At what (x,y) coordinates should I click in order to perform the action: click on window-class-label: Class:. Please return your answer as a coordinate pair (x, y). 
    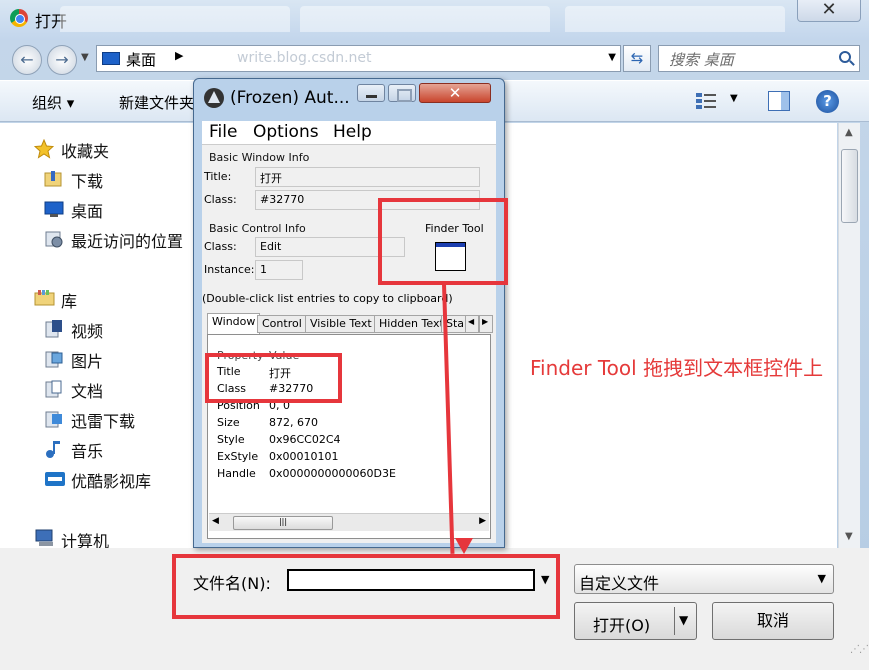
    Looking at the image, I should click on (220, 199).